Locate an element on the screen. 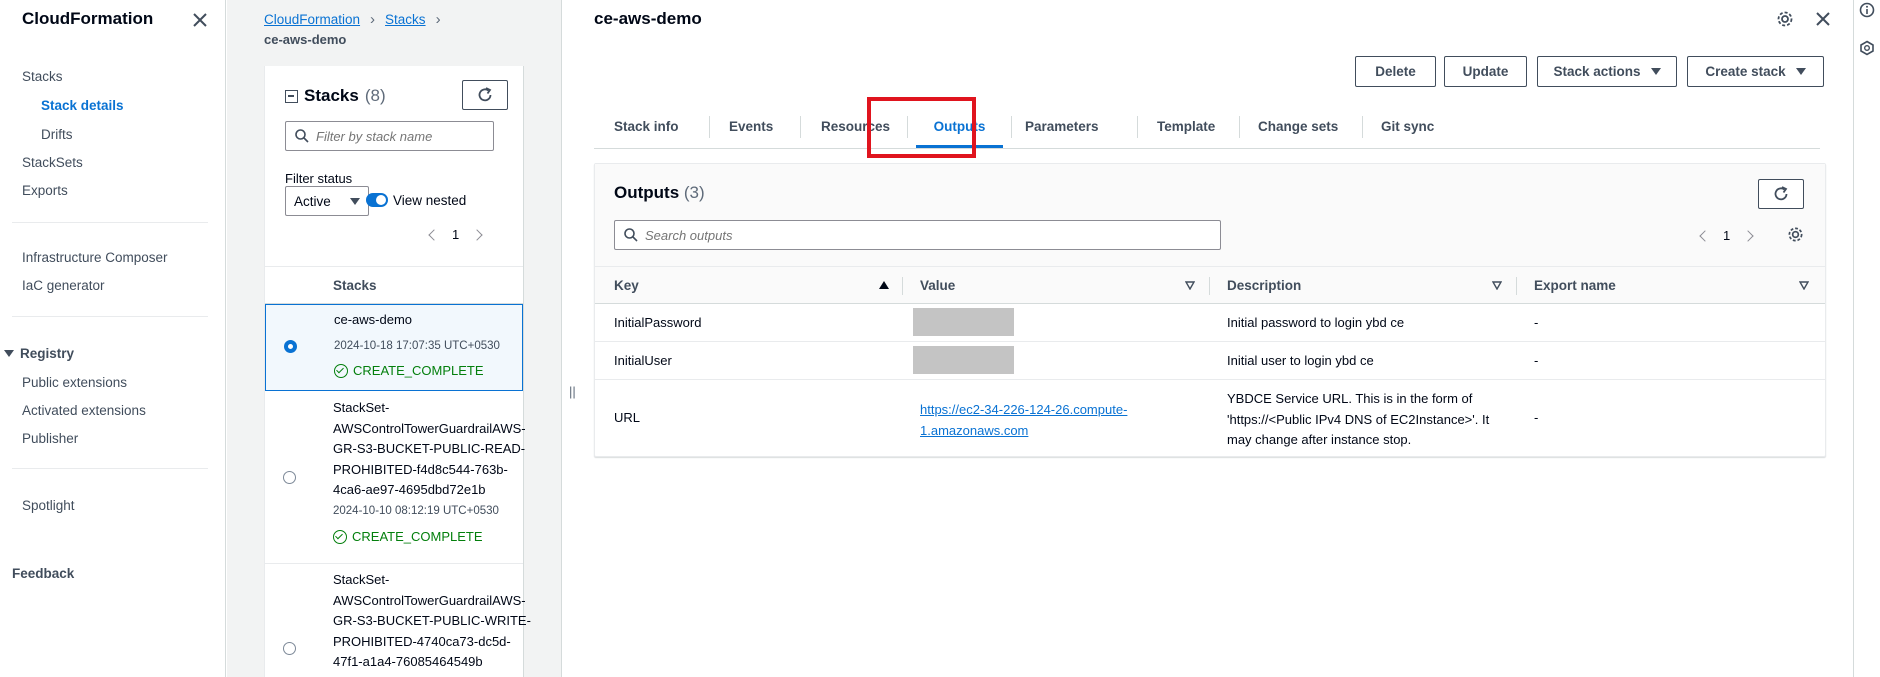 Image resolution: width=1880 pixels, height=677 pixels. create-stack-label: Create stack is located at coordinates (1745, 71).